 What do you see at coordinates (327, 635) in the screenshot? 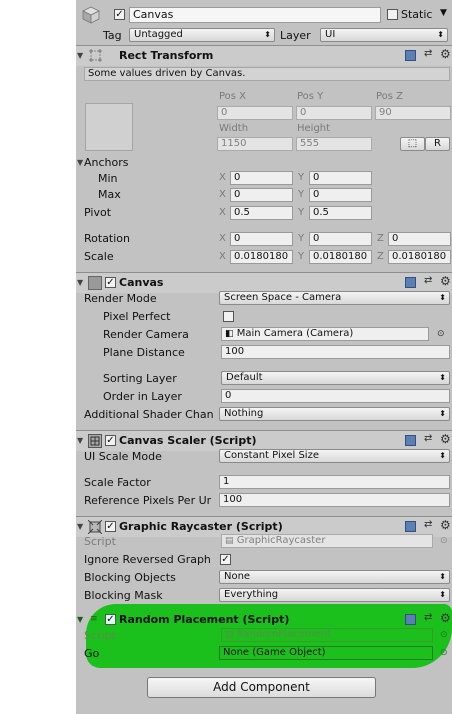
I see `random-placement-script-field: ▤ RandomPlacement` at bounding box center [327, 635].